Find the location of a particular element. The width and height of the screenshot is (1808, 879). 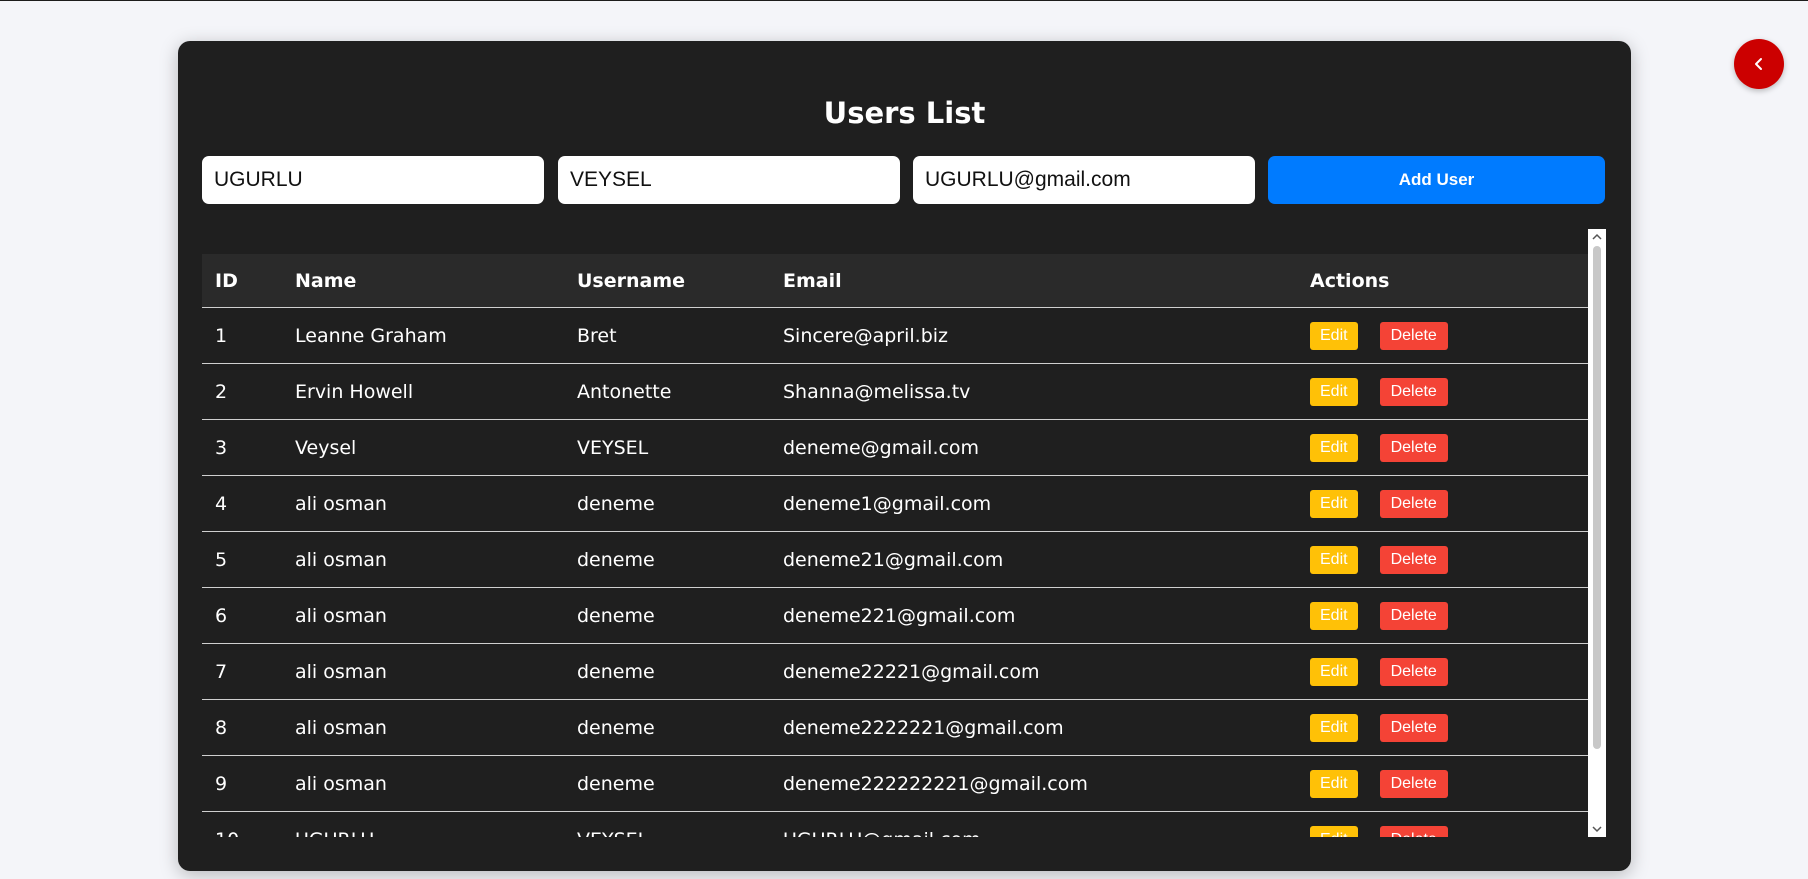

header-id: ID is located at coordinates (242, 281).